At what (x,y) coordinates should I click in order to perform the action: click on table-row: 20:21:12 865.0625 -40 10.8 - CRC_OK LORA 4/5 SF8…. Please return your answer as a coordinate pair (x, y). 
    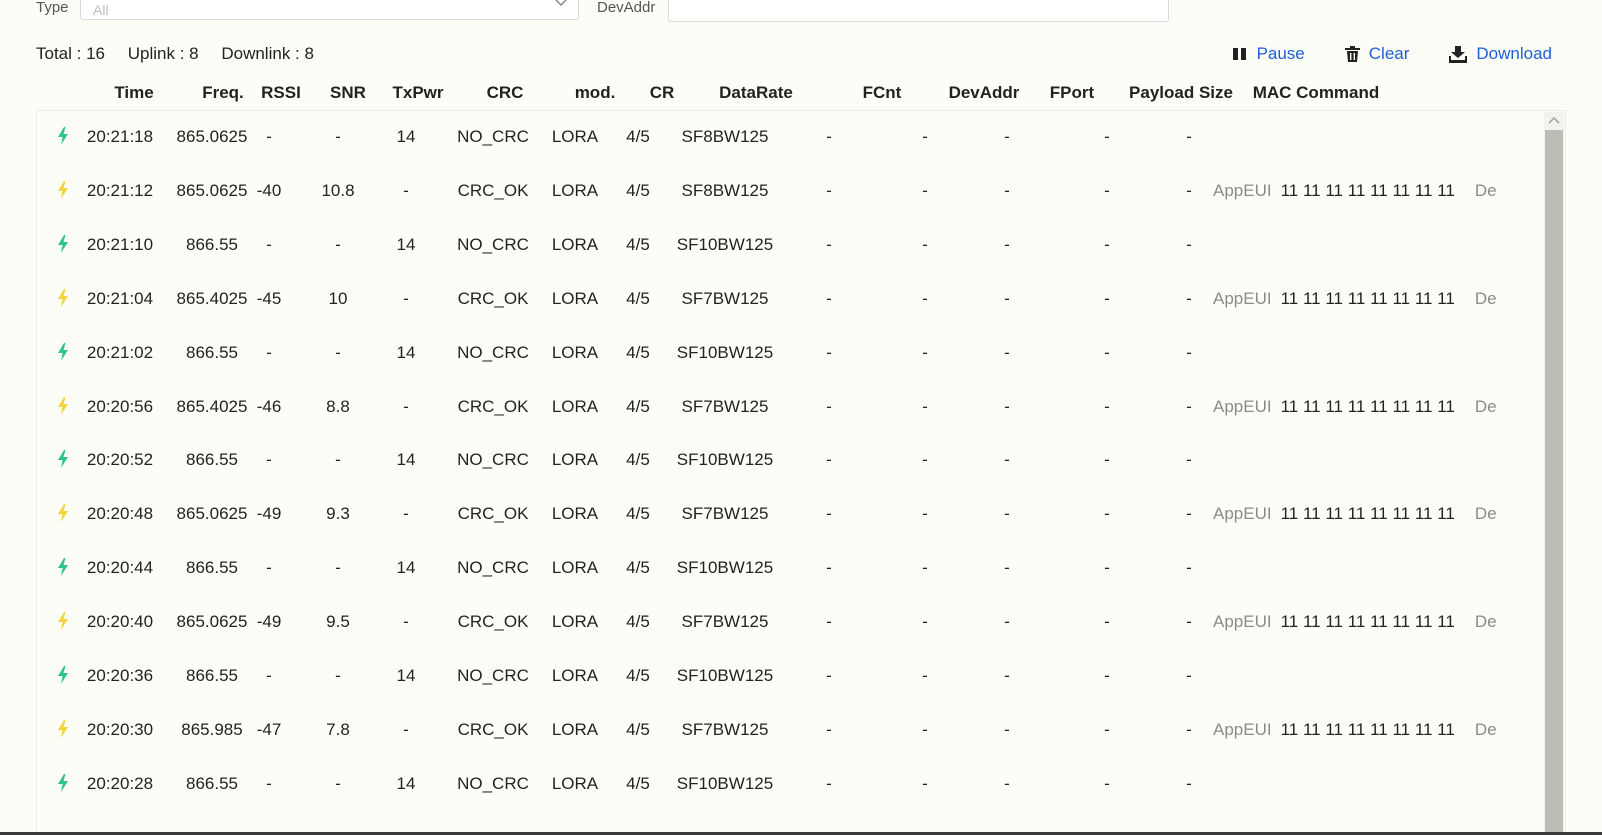
    Looking at the image, I should click on (791, 192).